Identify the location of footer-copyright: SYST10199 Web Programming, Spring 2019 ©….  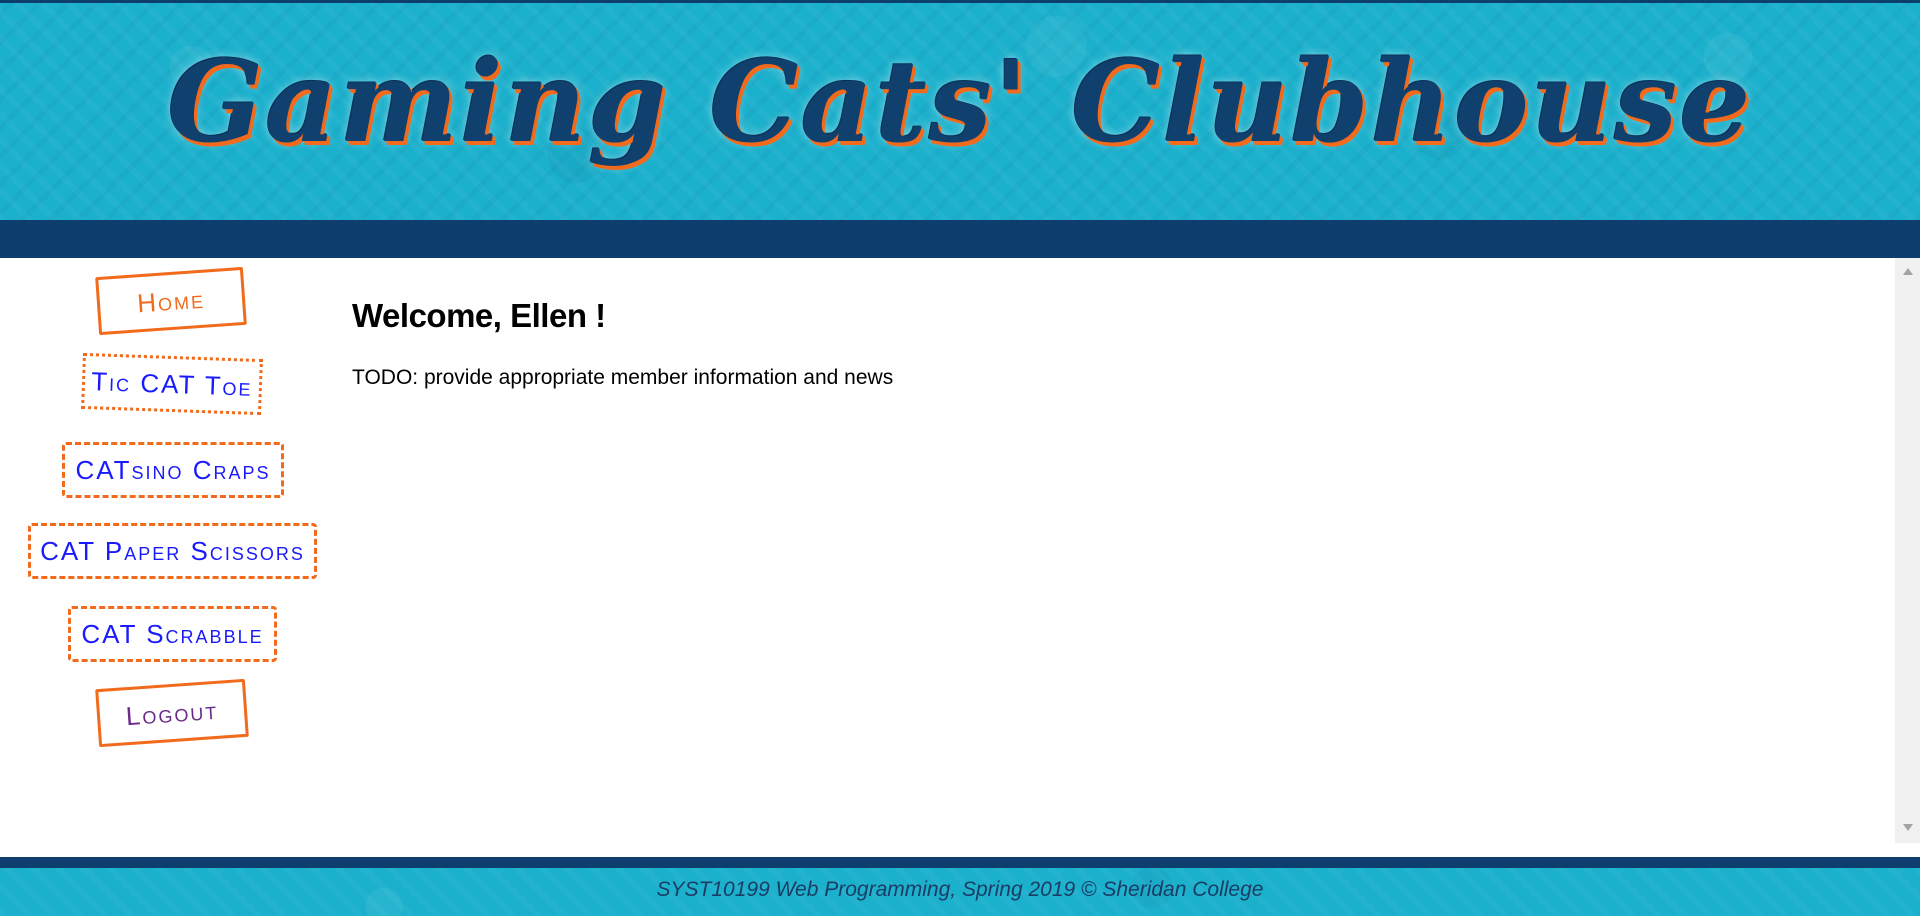
(960, 889).